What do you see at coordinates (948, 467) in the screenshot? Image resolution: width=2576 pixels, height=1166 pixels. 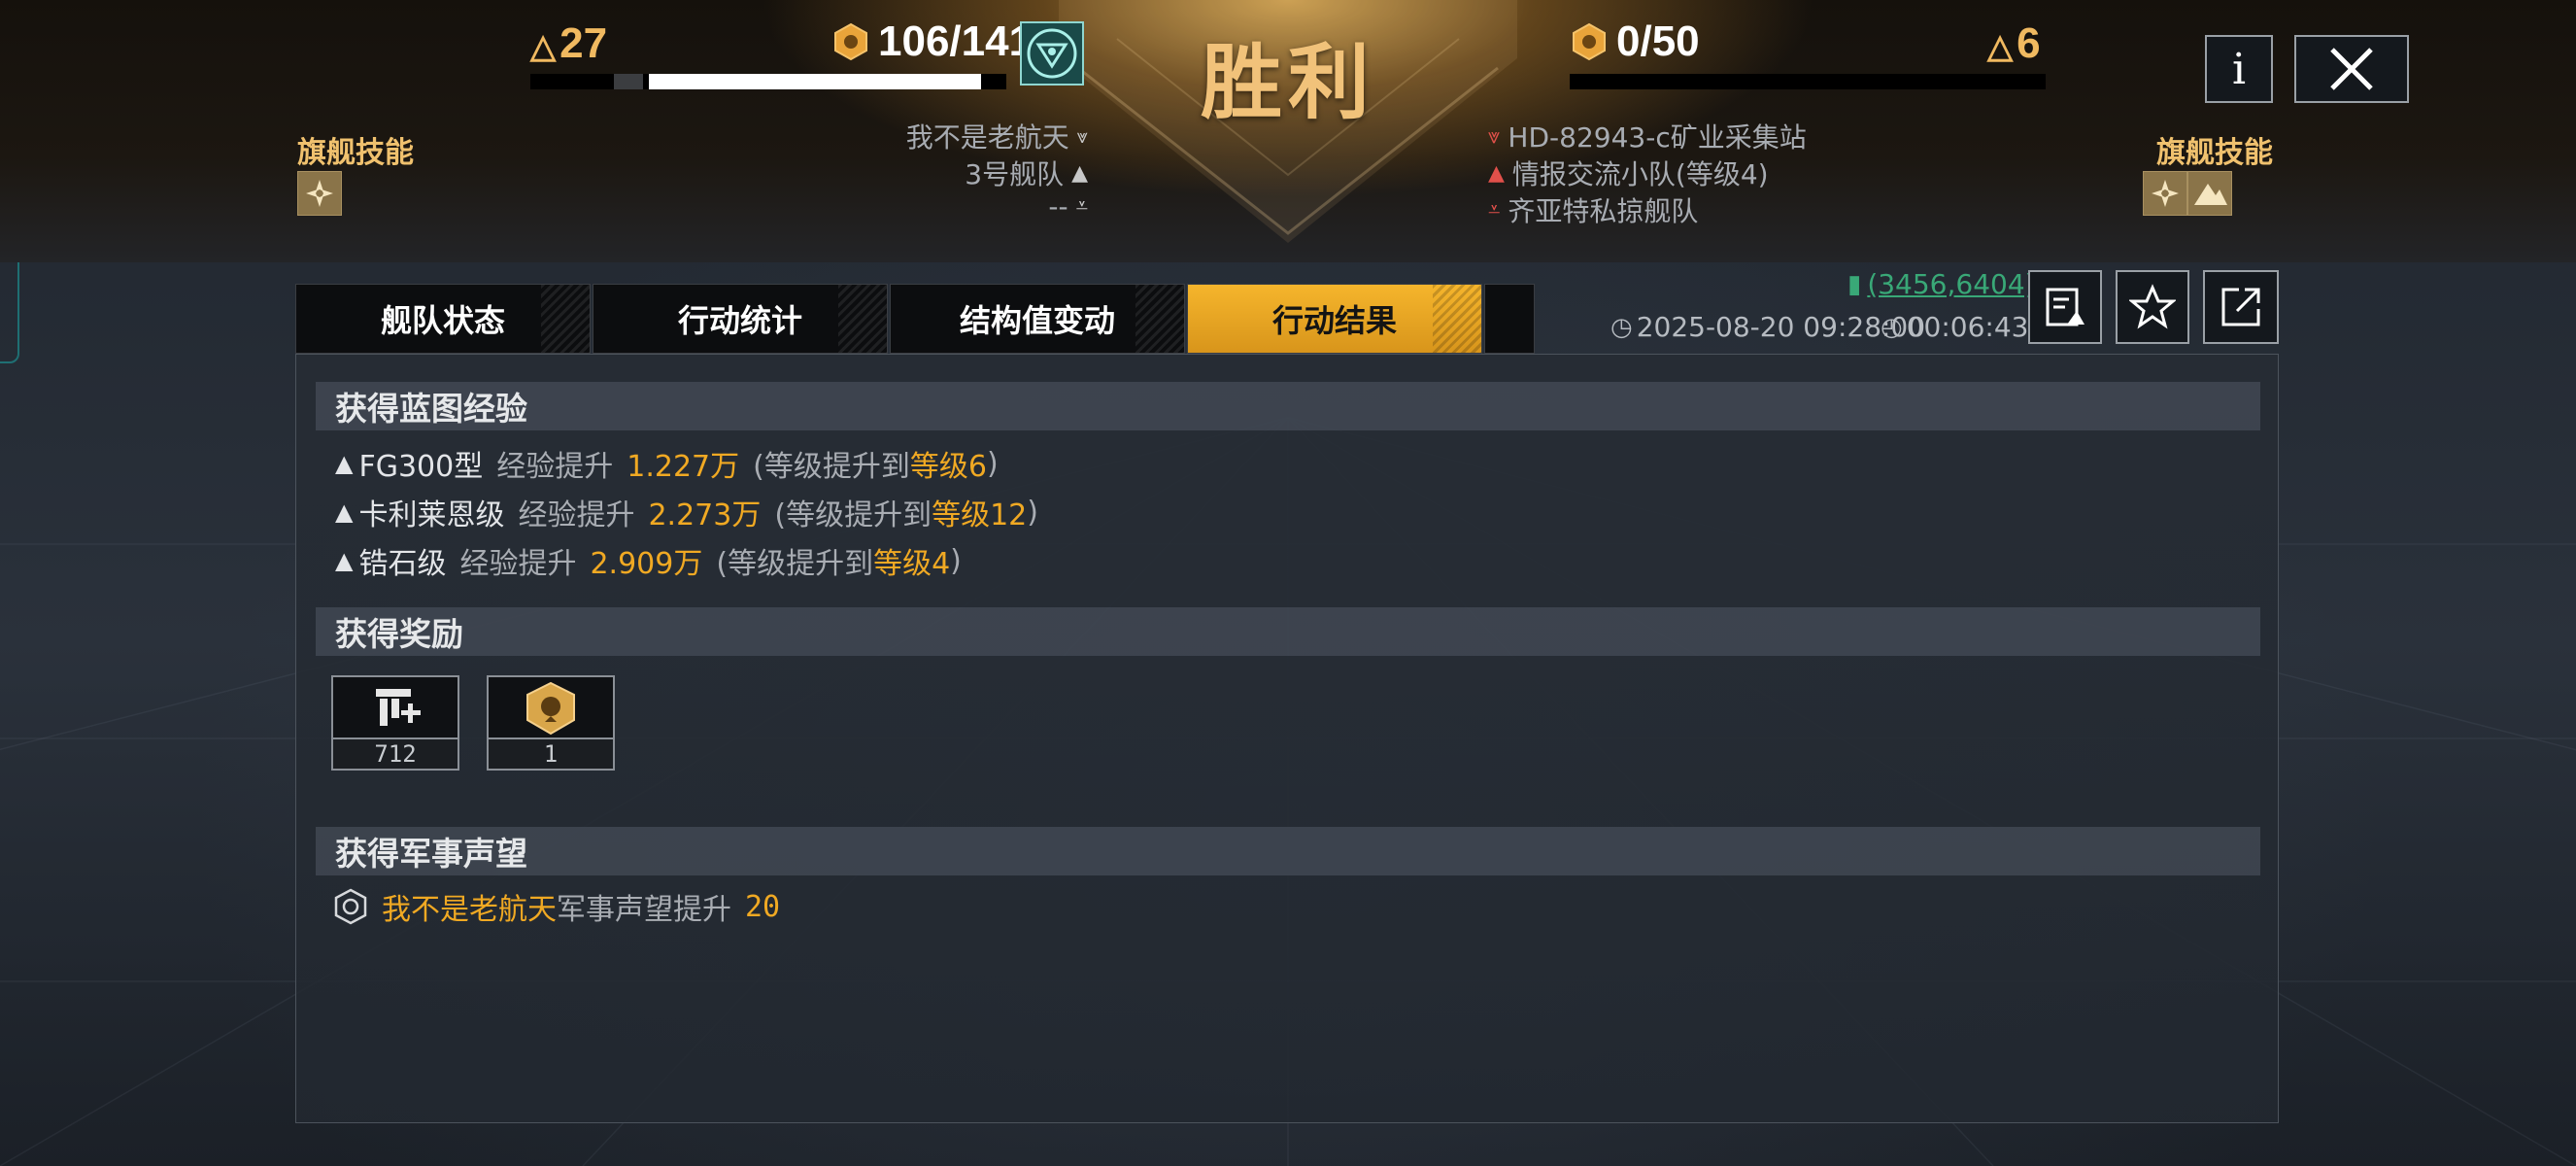 I see `exp-level: 等级6` at bounding box center [948, 467].